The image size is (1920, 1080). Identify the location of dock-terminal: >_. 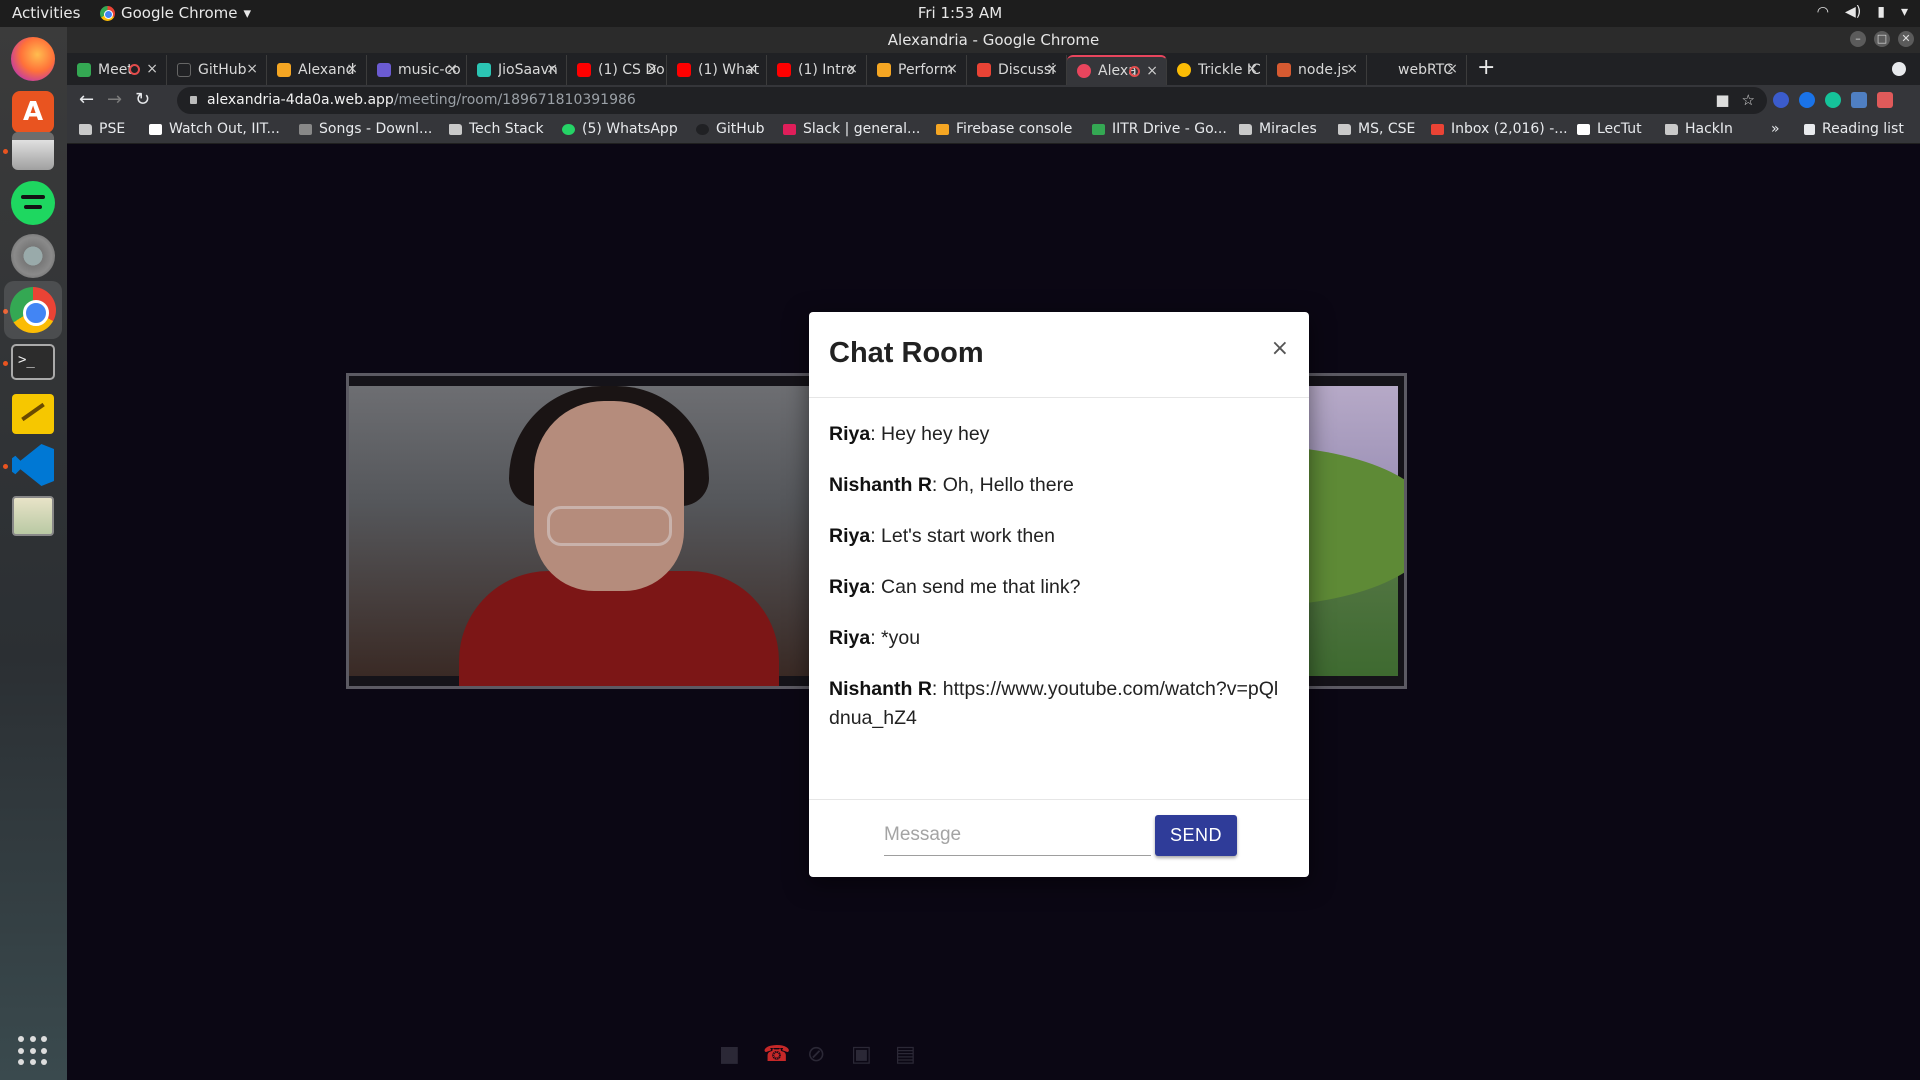
(33, 362).